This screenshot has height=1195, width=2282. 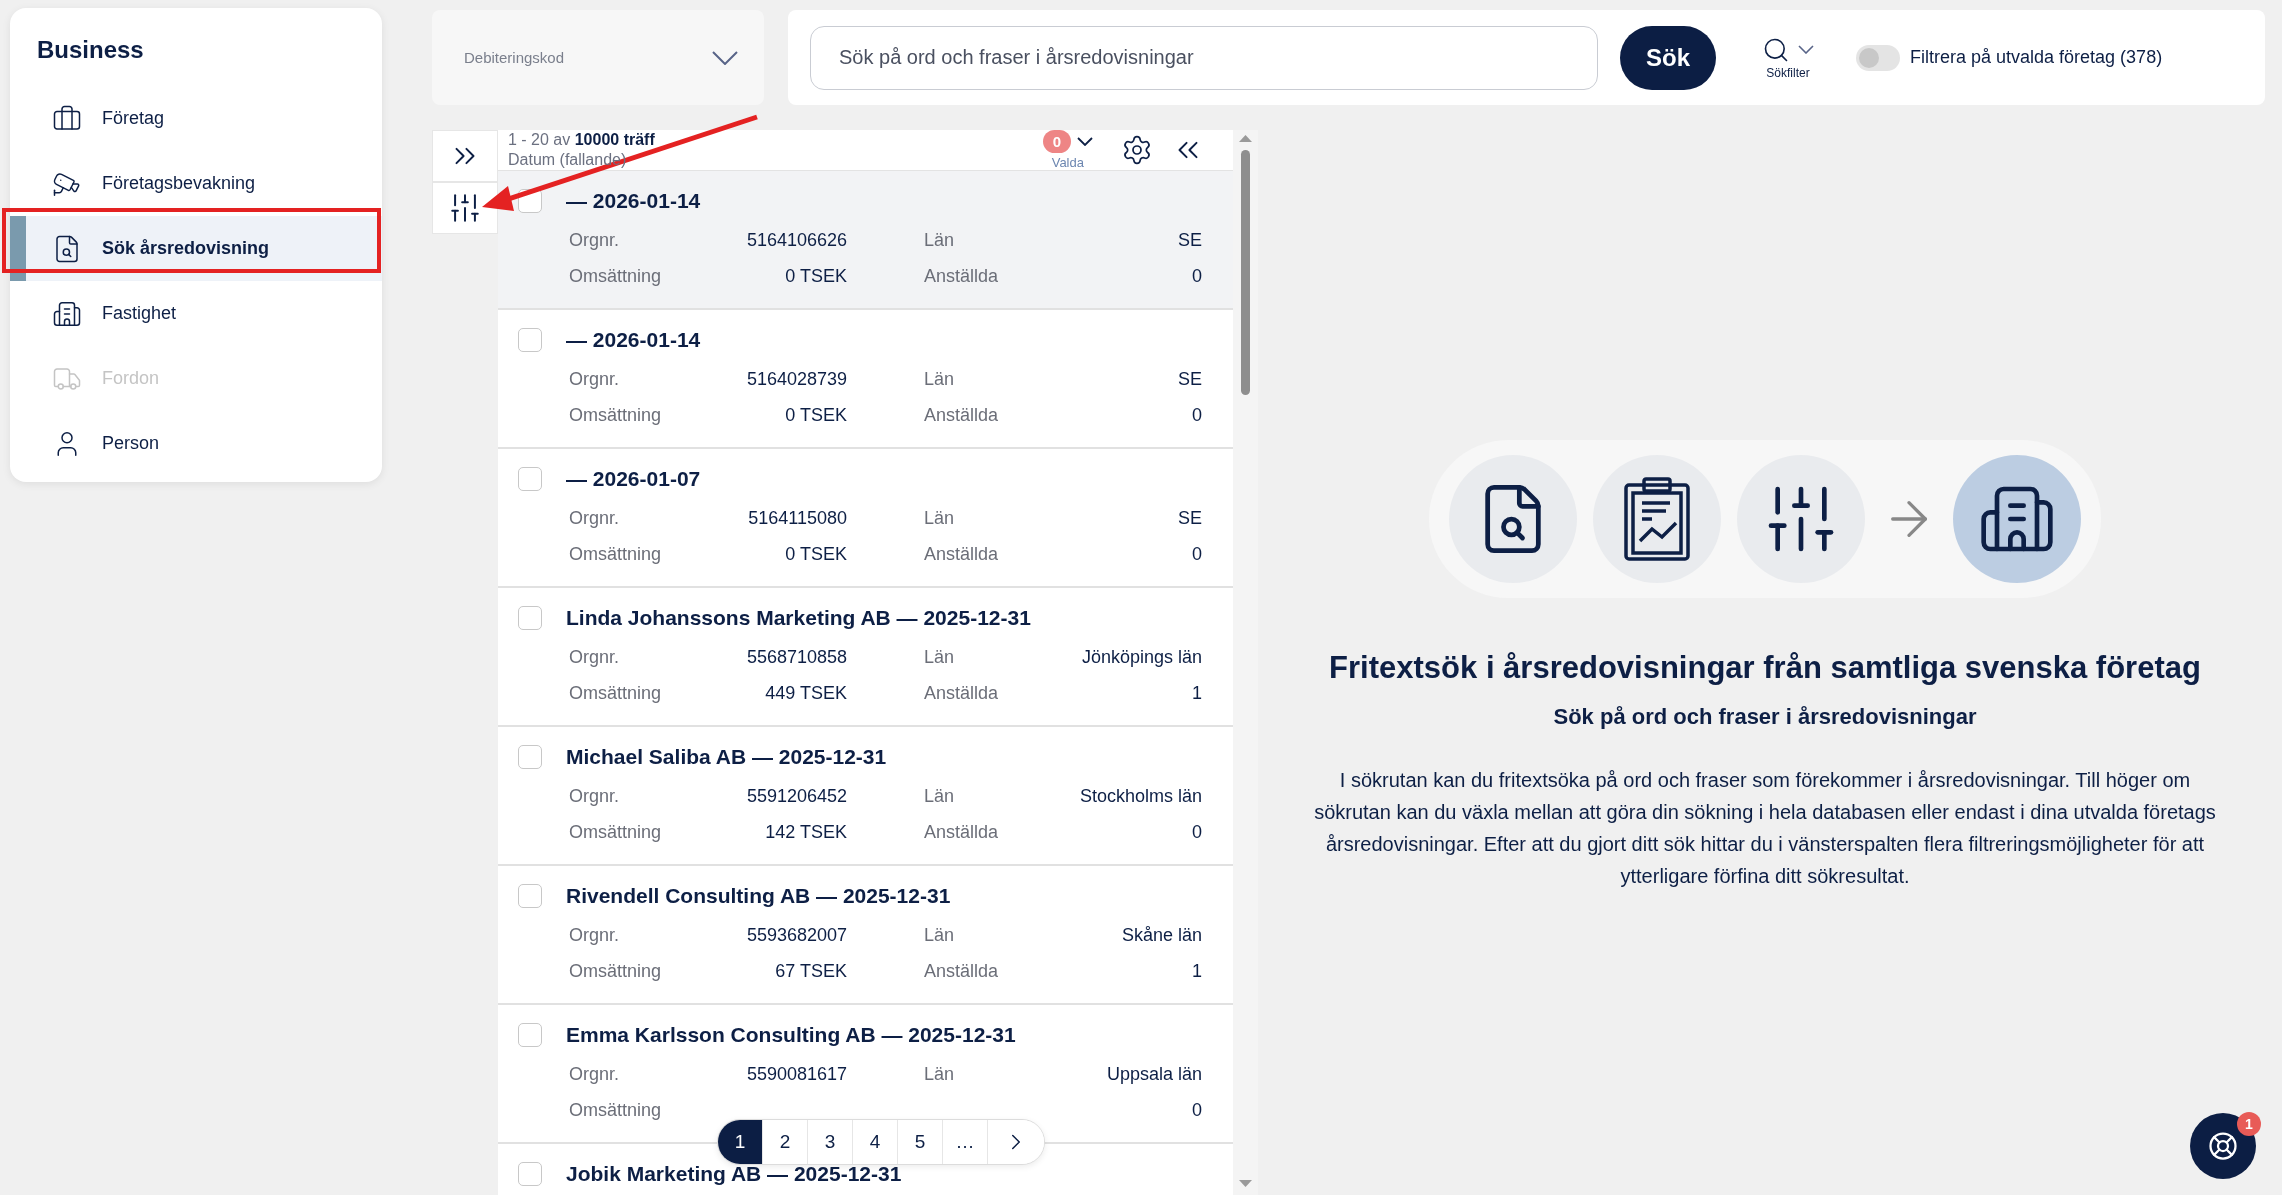 What do you see at coordinates (196, 313) in the screenshot?
I see `sidebar-item: Fastighet` at bounding box center [196, 313].